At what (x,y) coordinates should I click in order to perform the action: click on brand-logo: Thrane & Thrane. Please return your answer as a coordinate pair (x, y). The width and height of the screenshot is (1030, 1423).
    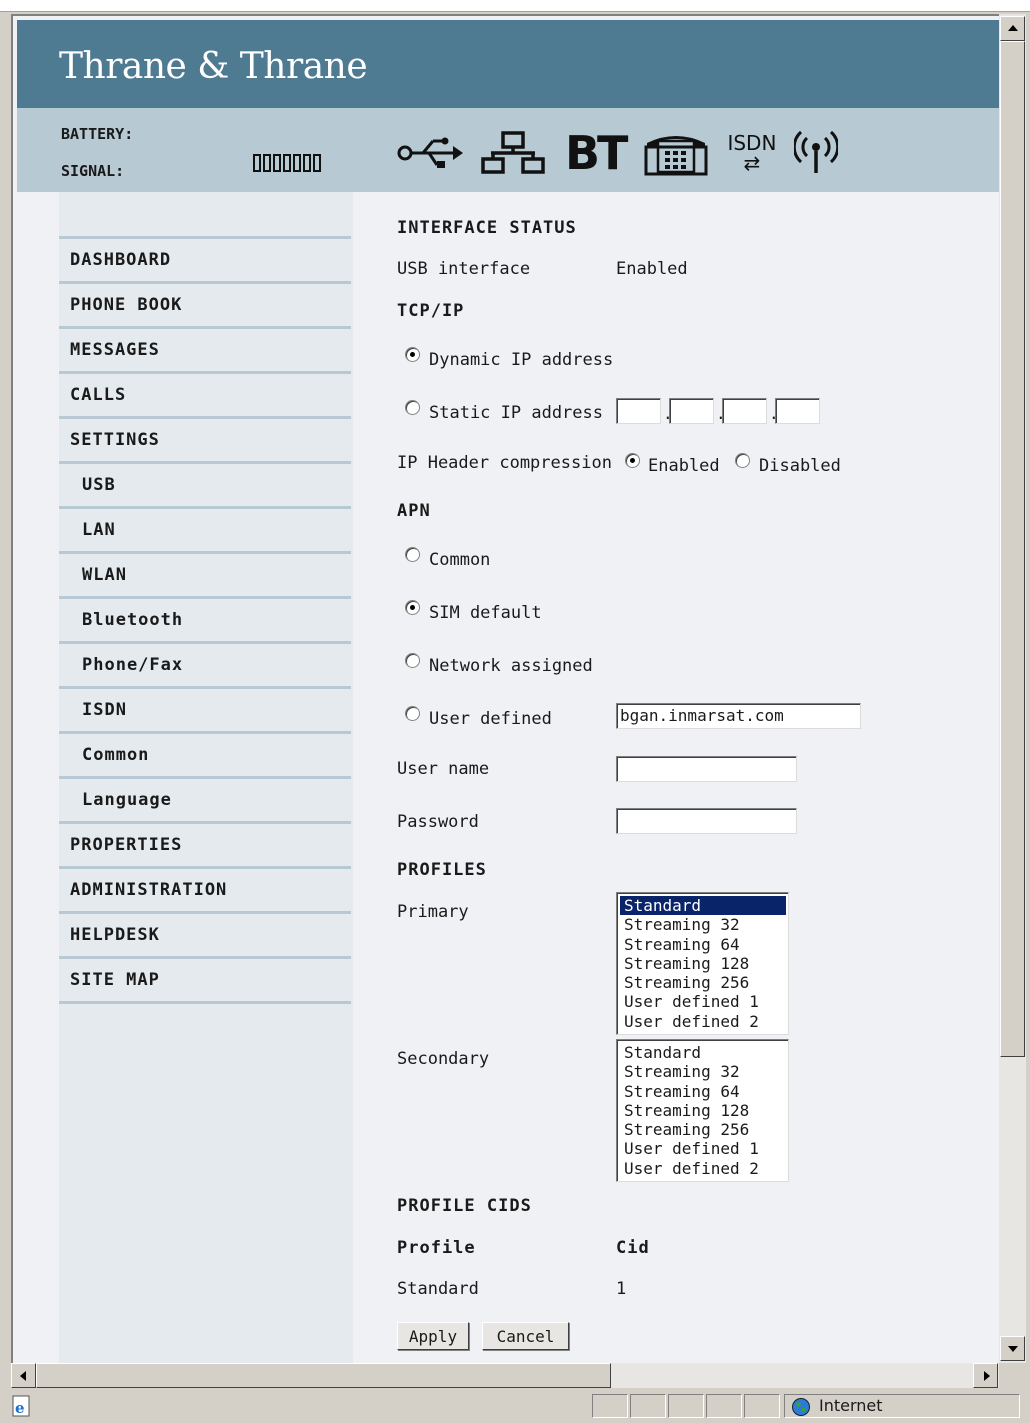
    Looking at the image, I should click on (213, 66).